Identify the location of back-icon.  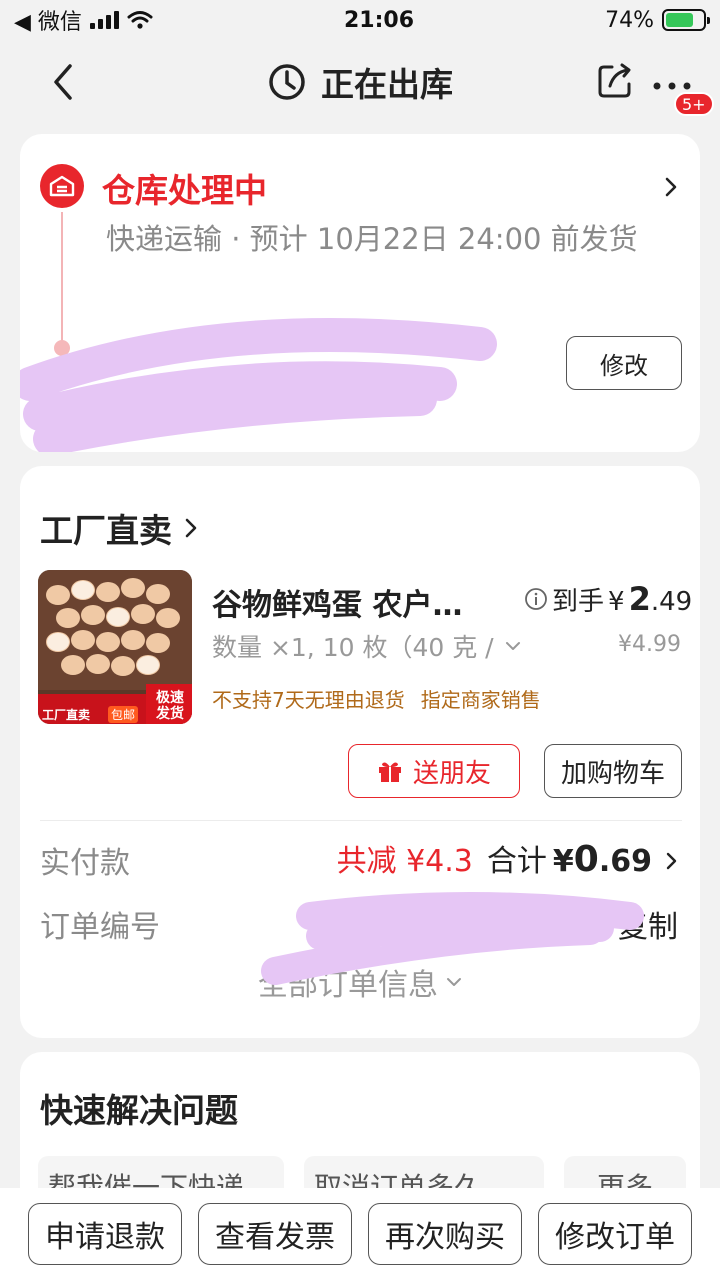
(64, 82).